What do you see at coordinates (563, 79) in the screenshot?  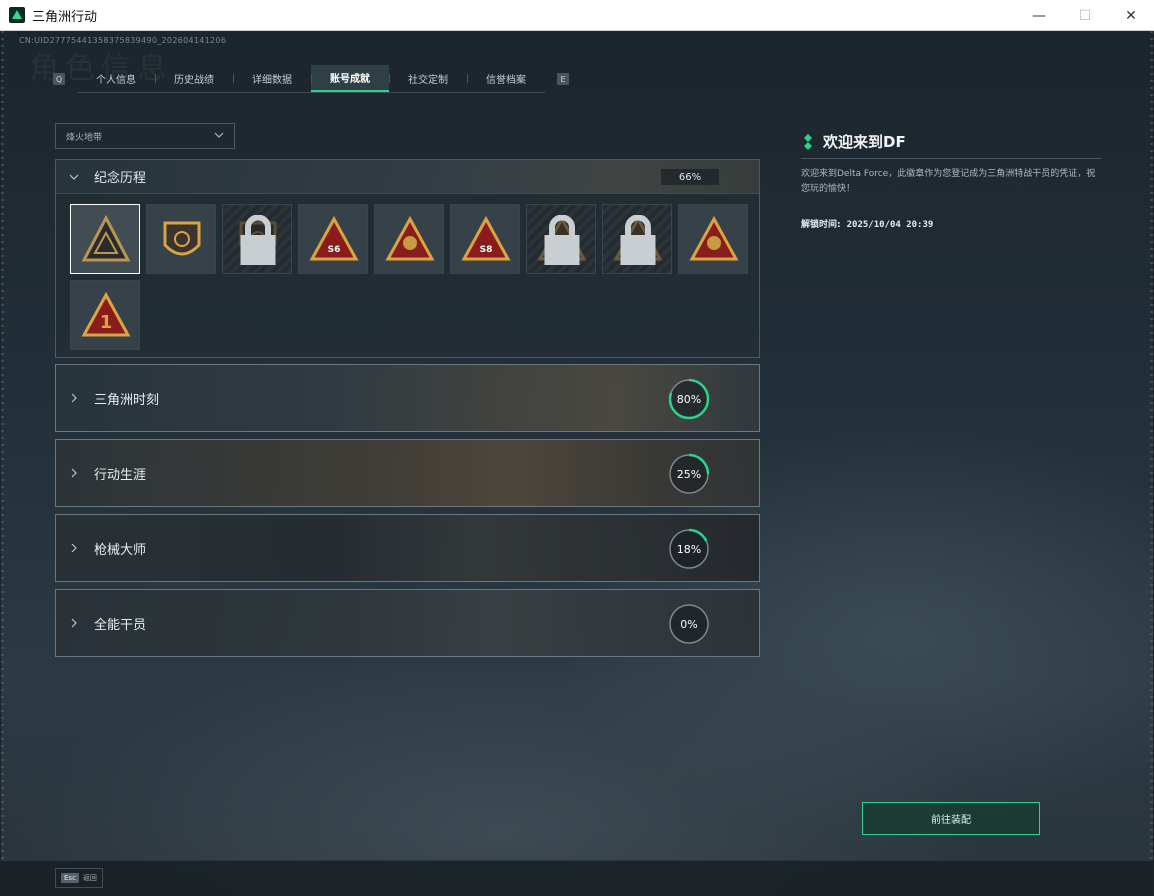 I see `next-tab-key-hint: E` at bounding box center [563, 79].